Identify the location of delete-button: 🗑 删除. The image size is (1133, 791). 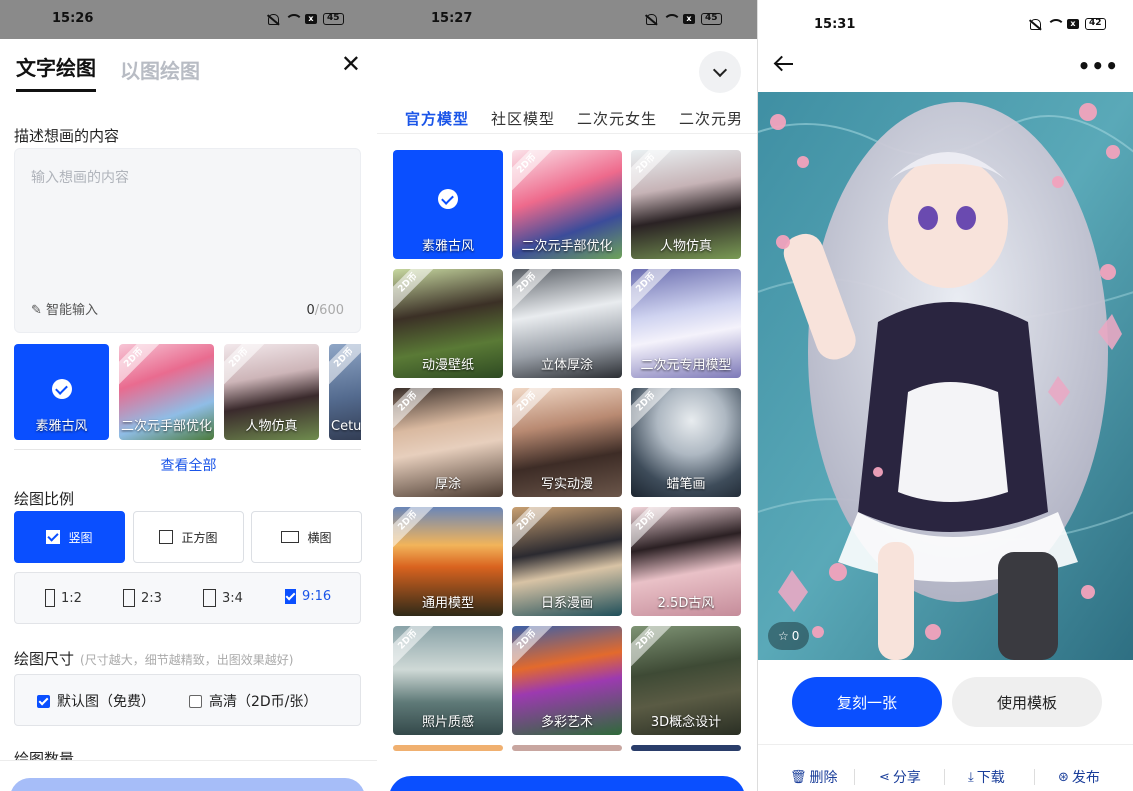
(814, 777).